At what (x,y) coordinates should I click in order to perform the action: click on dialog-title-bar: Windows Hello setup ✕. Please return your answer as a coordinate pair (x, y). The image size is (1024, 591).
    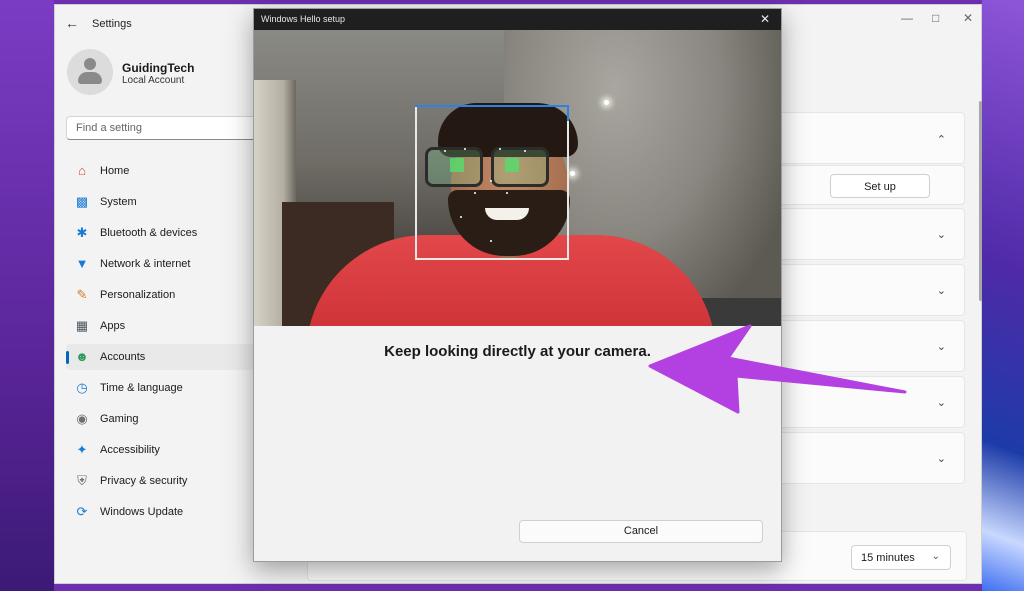
    Looking at the image, I should click on (517, 19).